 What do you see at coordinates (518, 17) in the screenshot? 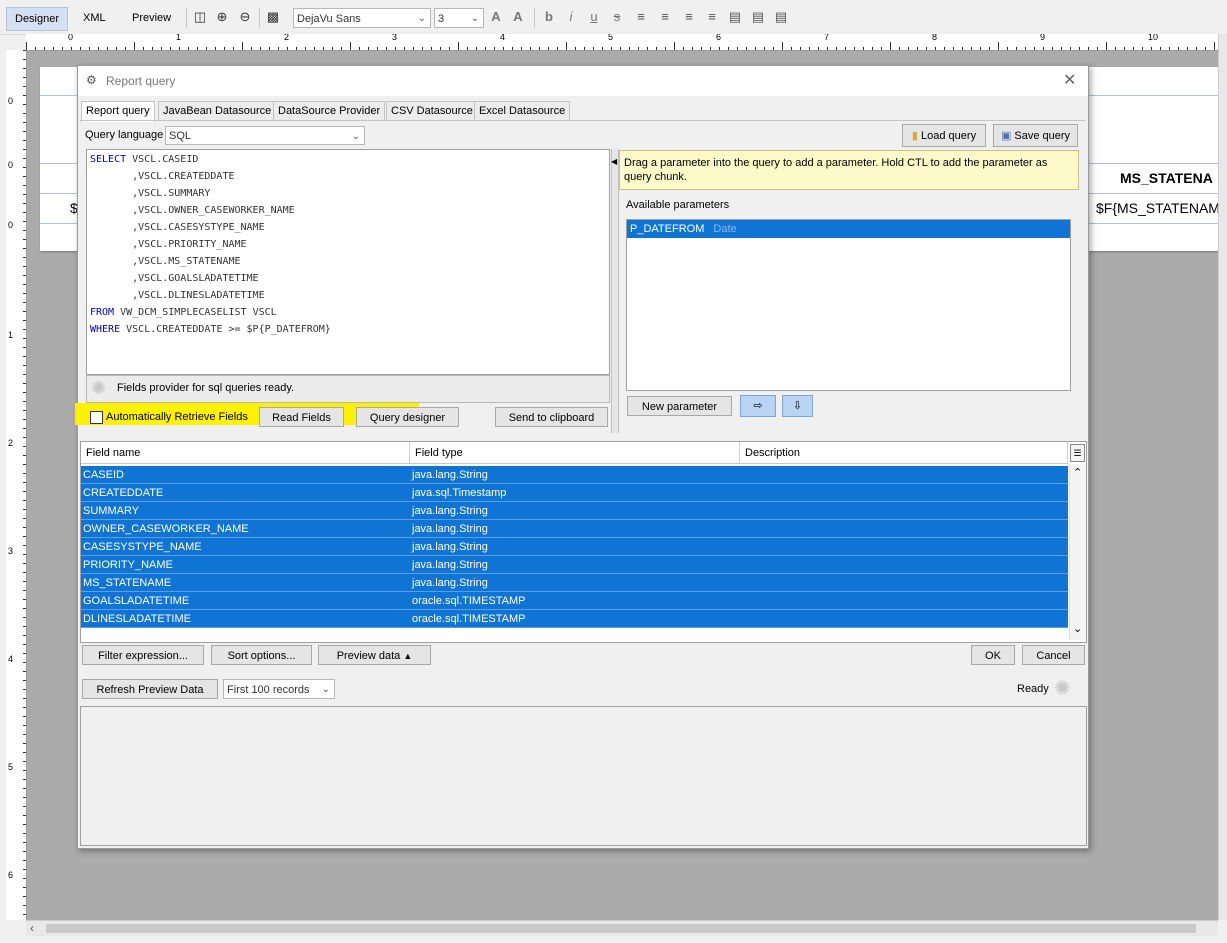
I see `decrease-font-icon: A` at bounding box center [518, 17].